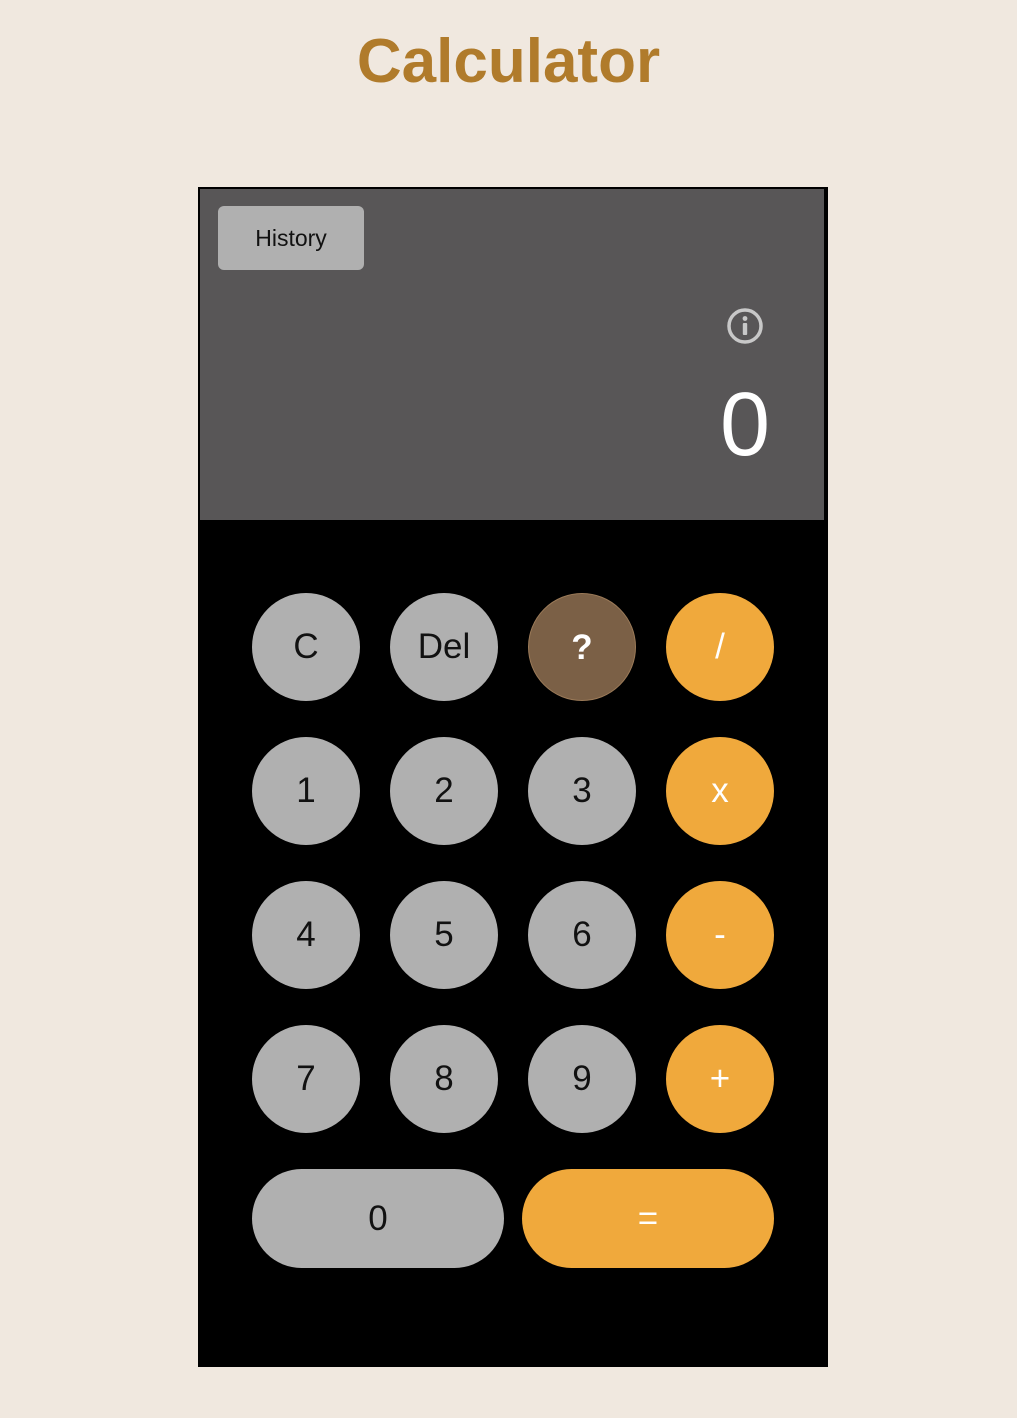 The height and width of the screenshot is (1418, 1017). I want to click on clear-button: C, so click(306, 647).